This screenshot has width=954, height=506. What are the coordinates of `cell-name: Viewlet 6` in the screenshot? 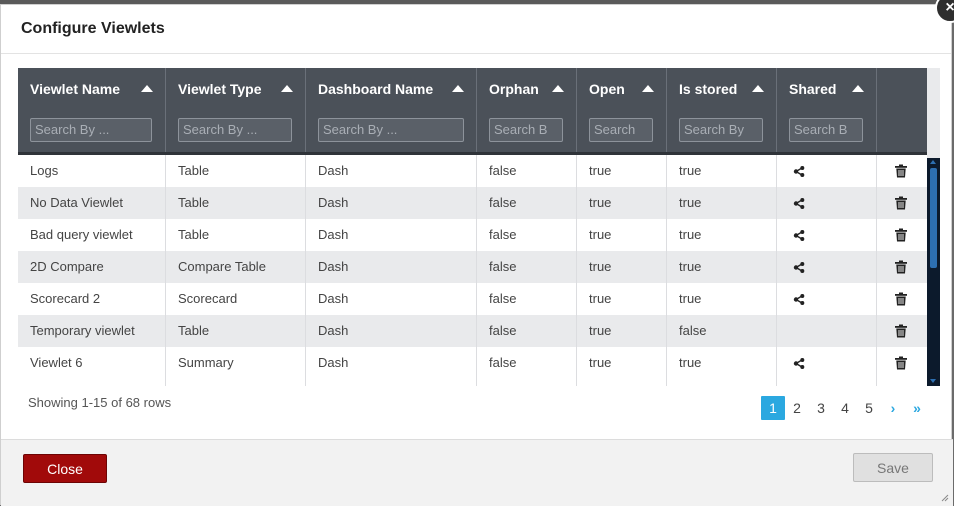 It's located at (92, 363).